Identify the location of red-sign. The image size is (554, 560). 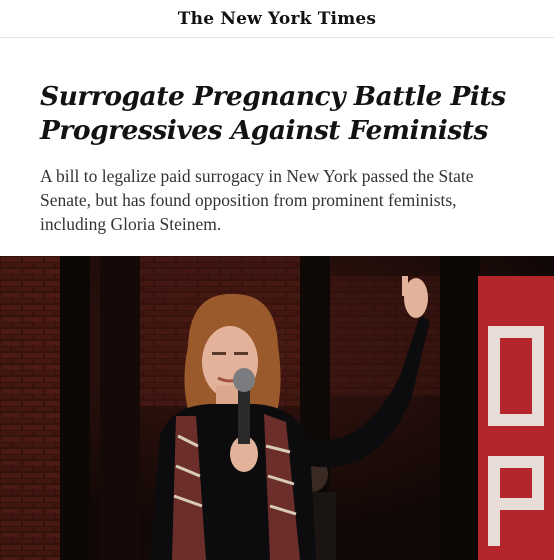
(516, 418).